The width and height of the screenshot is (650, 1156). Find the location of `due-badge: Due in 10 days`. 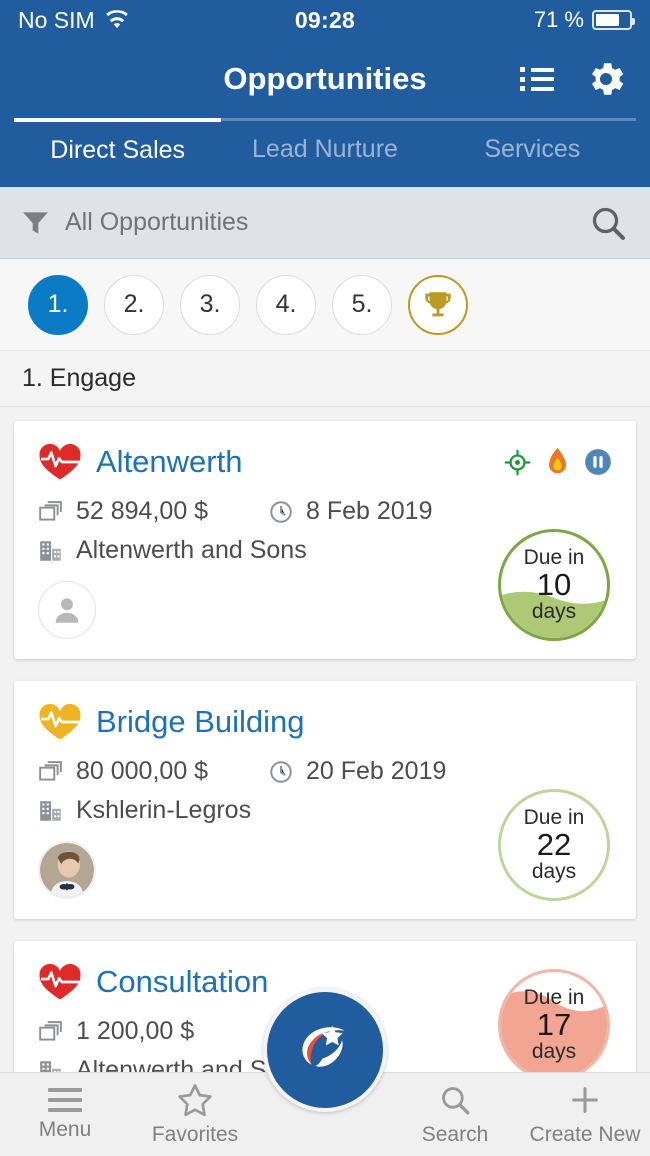

due-badge: Due in 10 days is located at coordinates (554, 585).